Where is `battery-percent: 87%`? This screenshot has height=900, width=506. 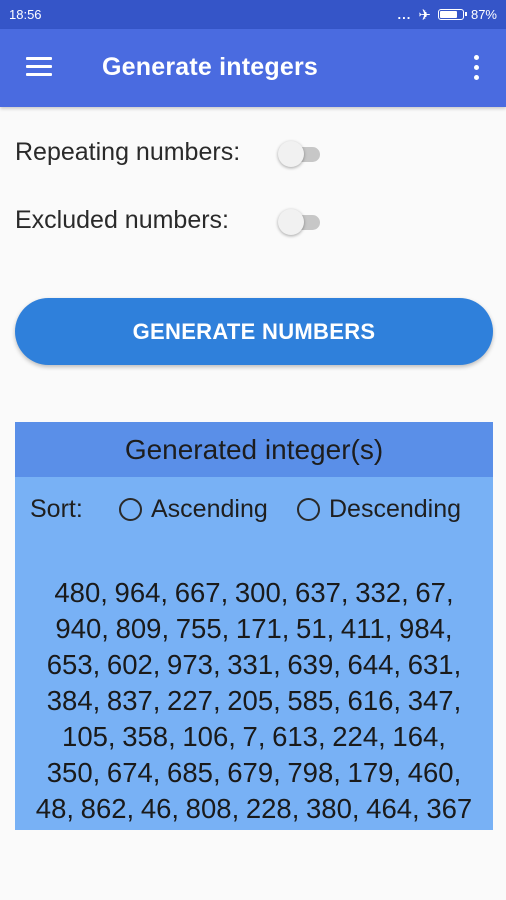
battery-percent: 87% is located at coordinates (483, 14).